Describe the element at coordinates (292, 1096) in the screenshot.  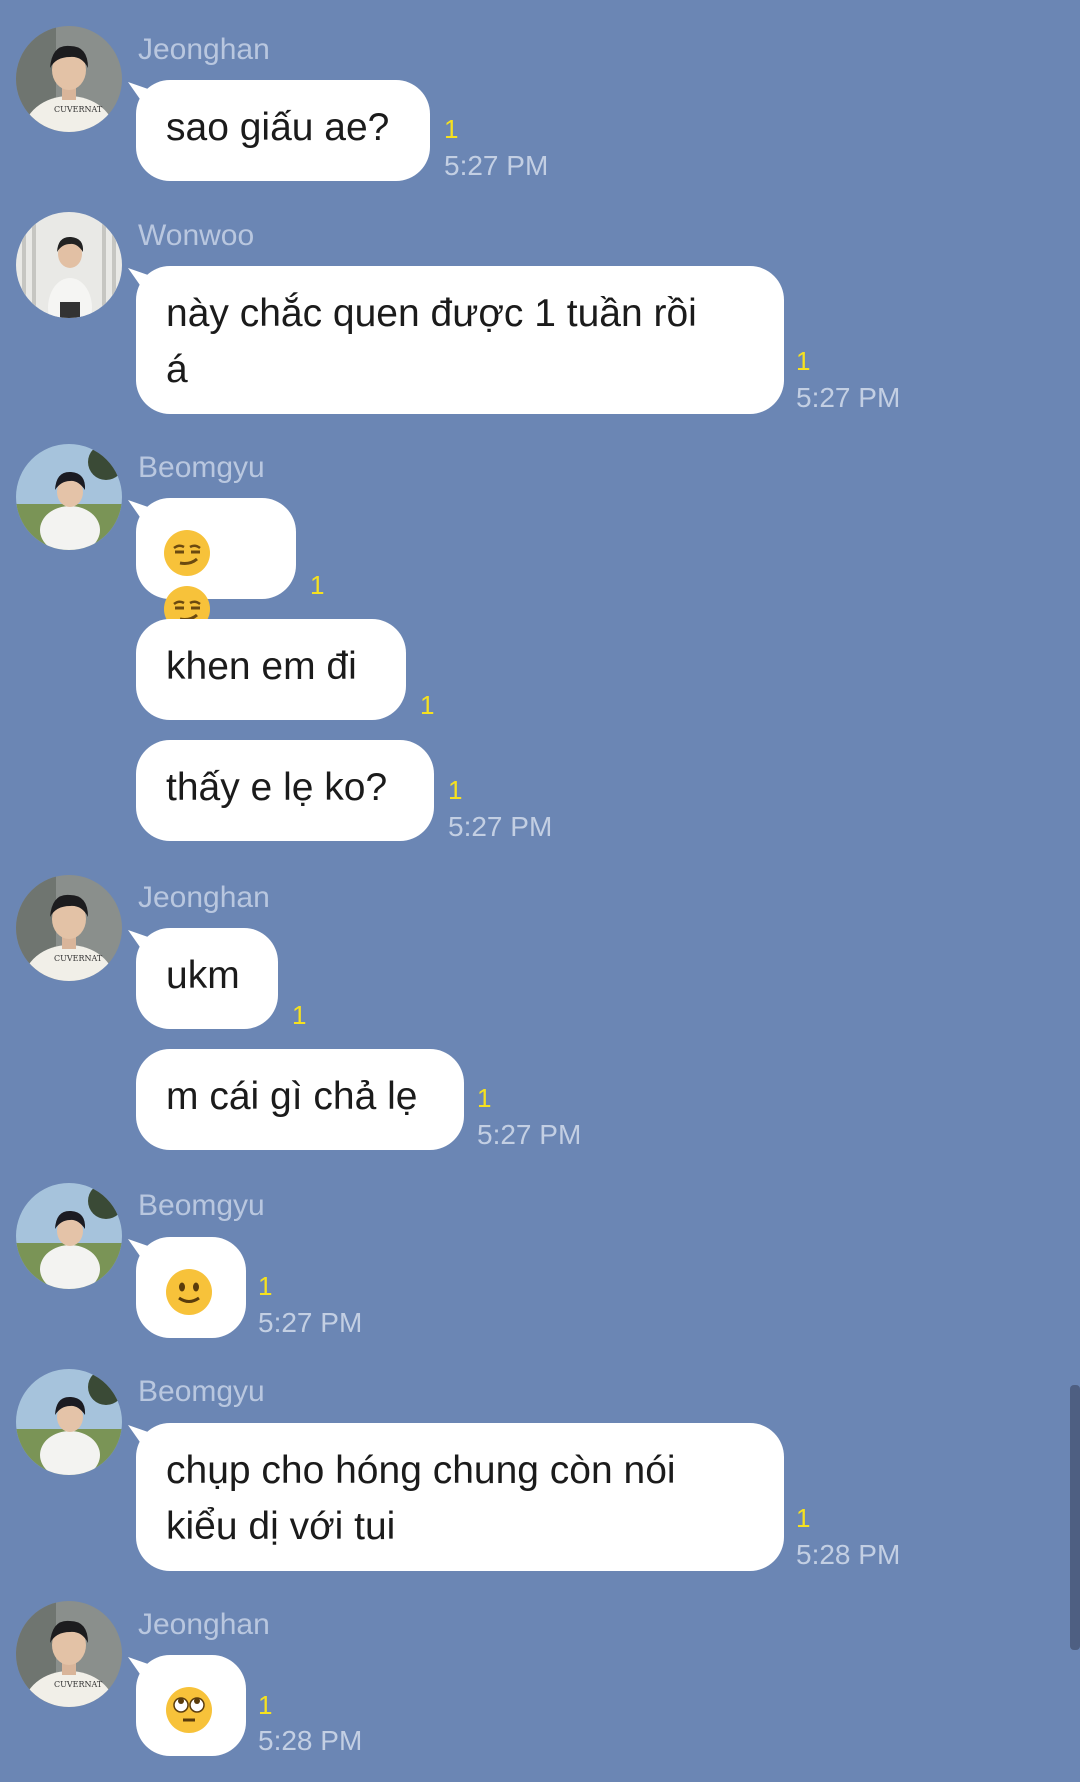
I see `message-text: m cái gì chả lẹ` at that location.